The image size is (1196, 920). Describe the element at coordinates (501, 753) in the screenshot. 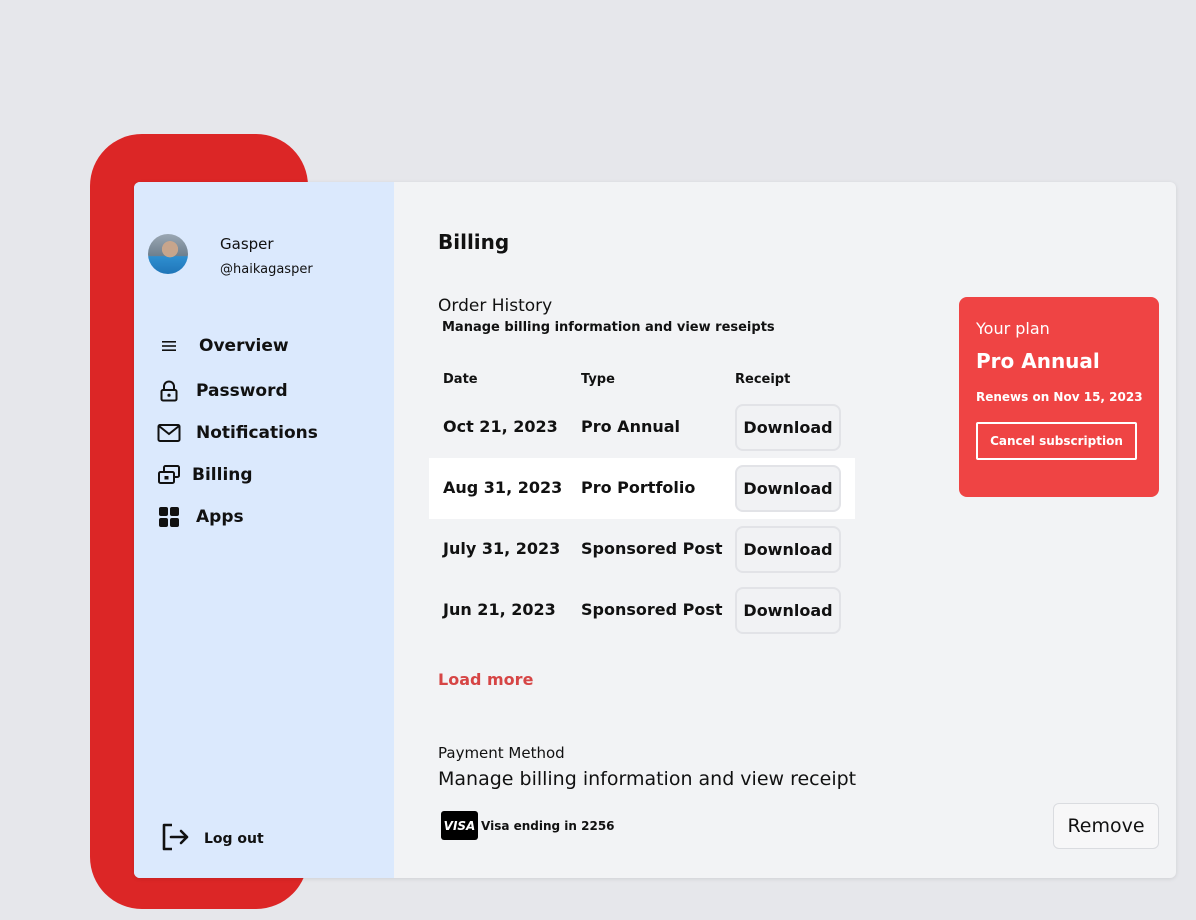

I see `payment-method-title: Payment Method` at that location.